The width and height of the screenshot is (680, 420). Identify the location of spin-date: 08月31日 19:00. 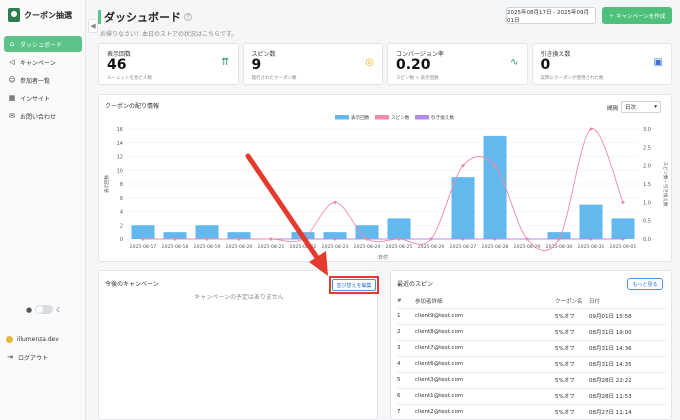
(628, 332).